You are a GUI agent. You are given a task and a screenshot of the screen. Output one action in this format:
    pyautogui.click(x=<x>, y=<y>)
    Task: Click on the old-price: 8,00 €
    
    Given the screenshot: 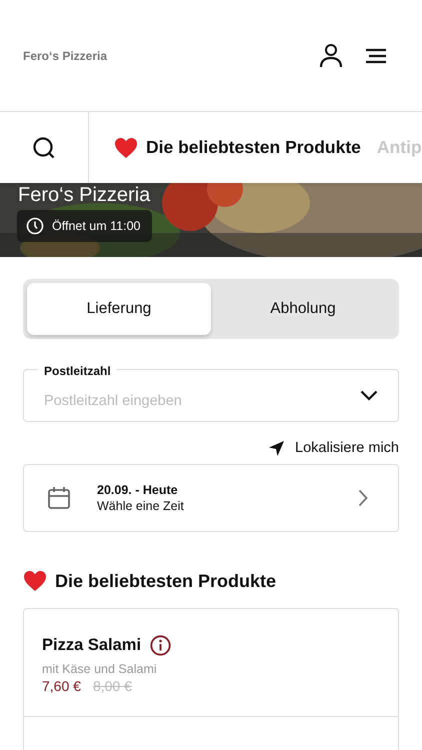 What is the action you would take?
    pyautogui.click(x=112, y=686)
    